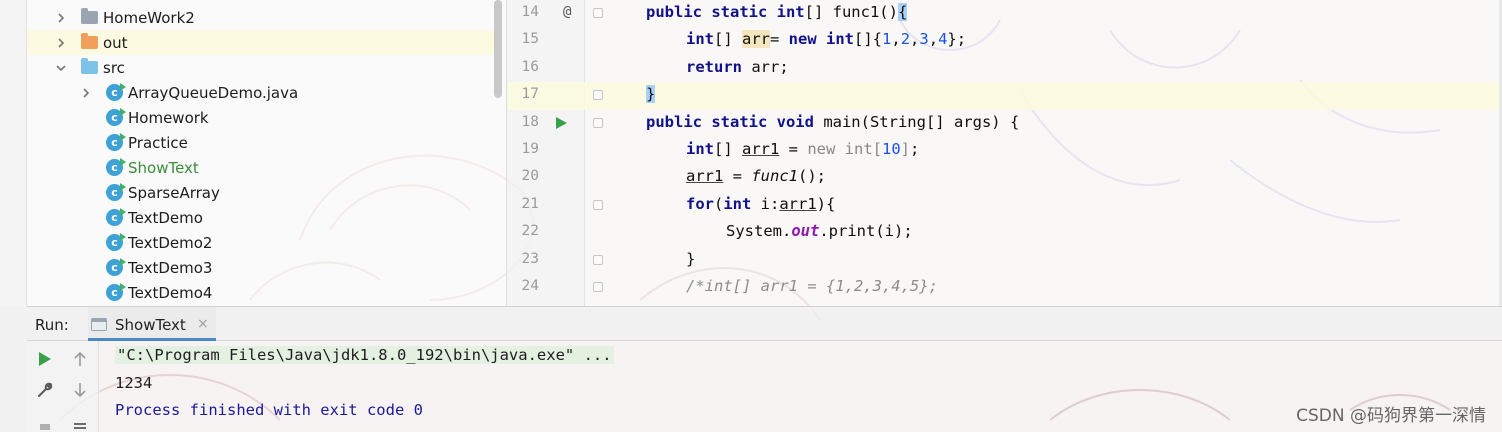 This screenshot has width=1502, height=432. Describe the element at coordinates (498, 49) in the screenshot. I see `tree-scrollbar` at that location.